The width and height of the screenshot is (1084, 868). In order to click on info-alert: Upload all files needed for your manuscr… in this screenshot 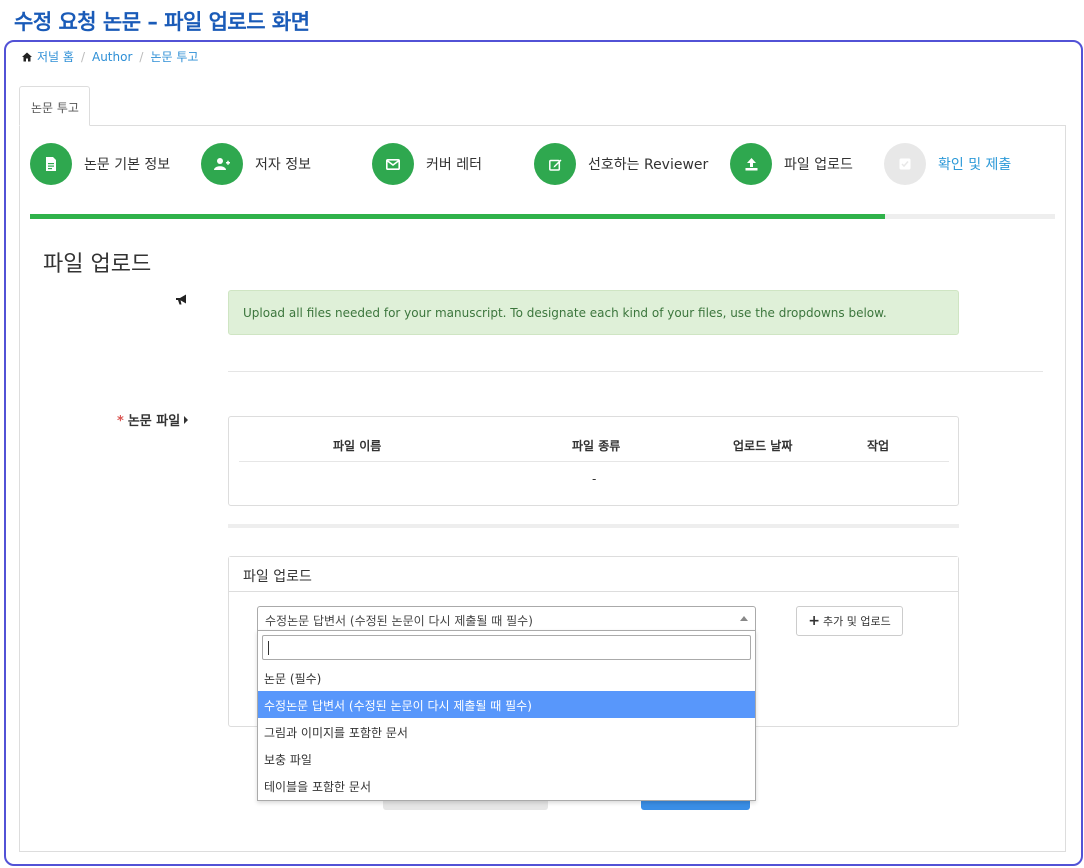, I will do `click(593, 312)`.